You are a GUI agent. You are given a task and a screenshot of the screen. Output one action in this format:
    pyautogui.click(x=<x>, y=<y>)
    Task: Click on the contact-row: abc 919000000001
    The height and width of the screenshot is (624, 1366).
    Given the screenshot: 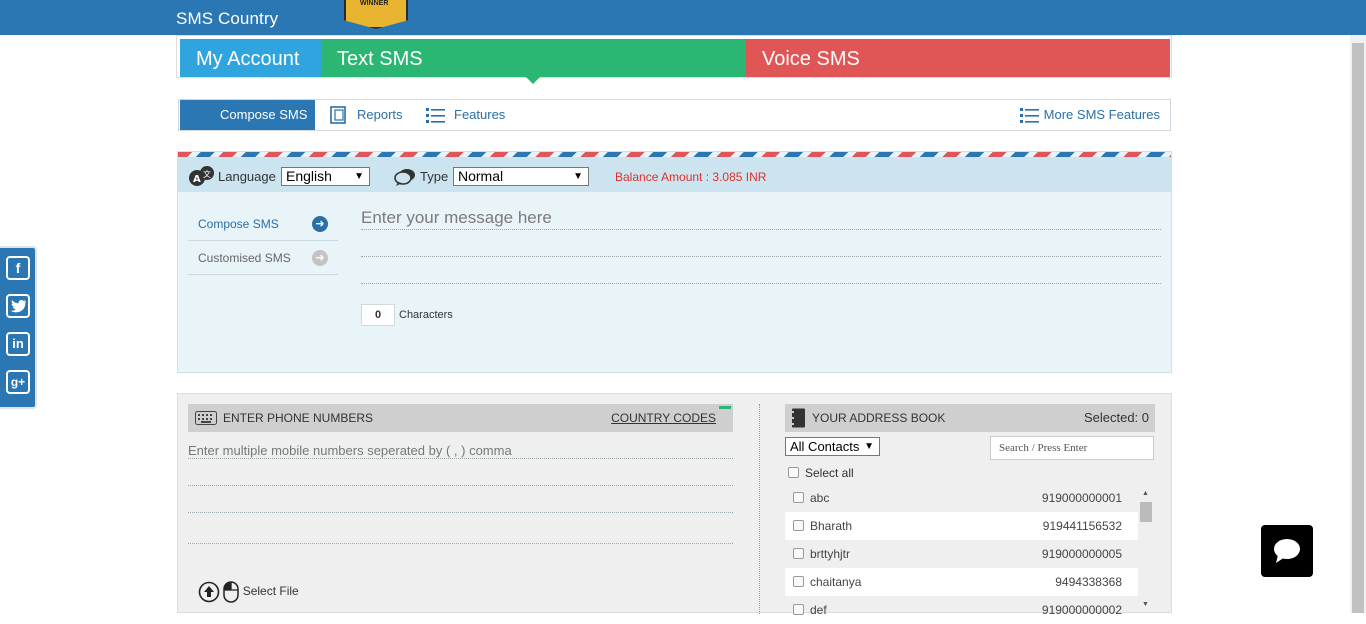 What is the action you would take?
    pyautogui.click(x=961, y=498)
    